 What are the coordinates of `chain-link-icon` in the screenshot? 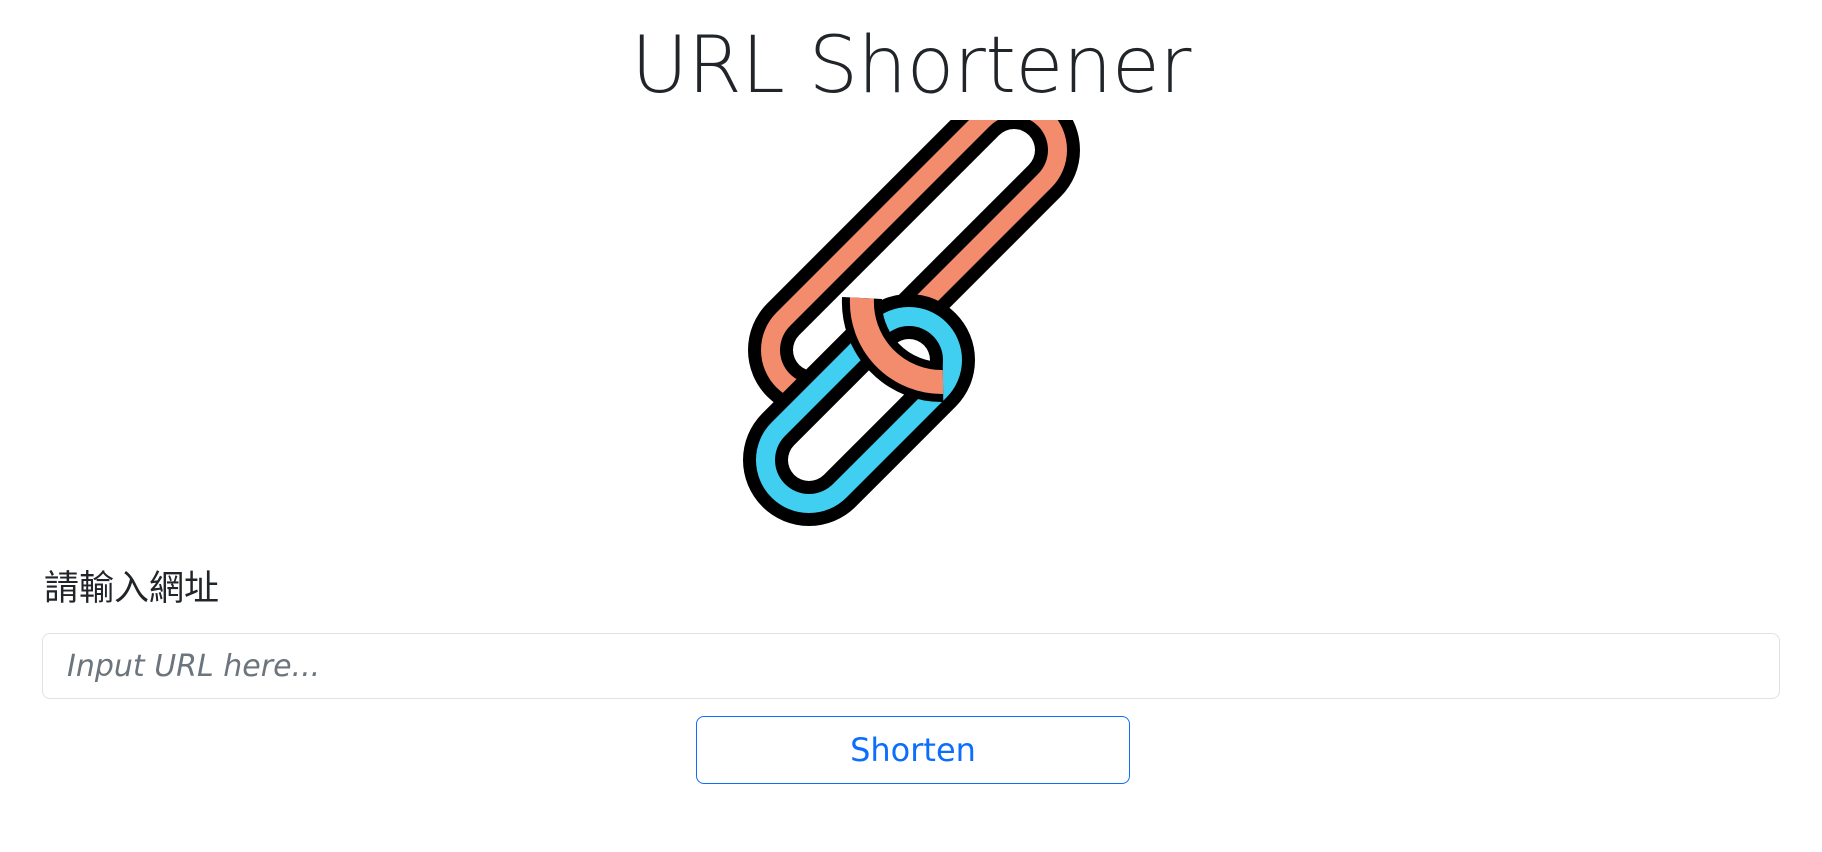 It's located at (911, 323).